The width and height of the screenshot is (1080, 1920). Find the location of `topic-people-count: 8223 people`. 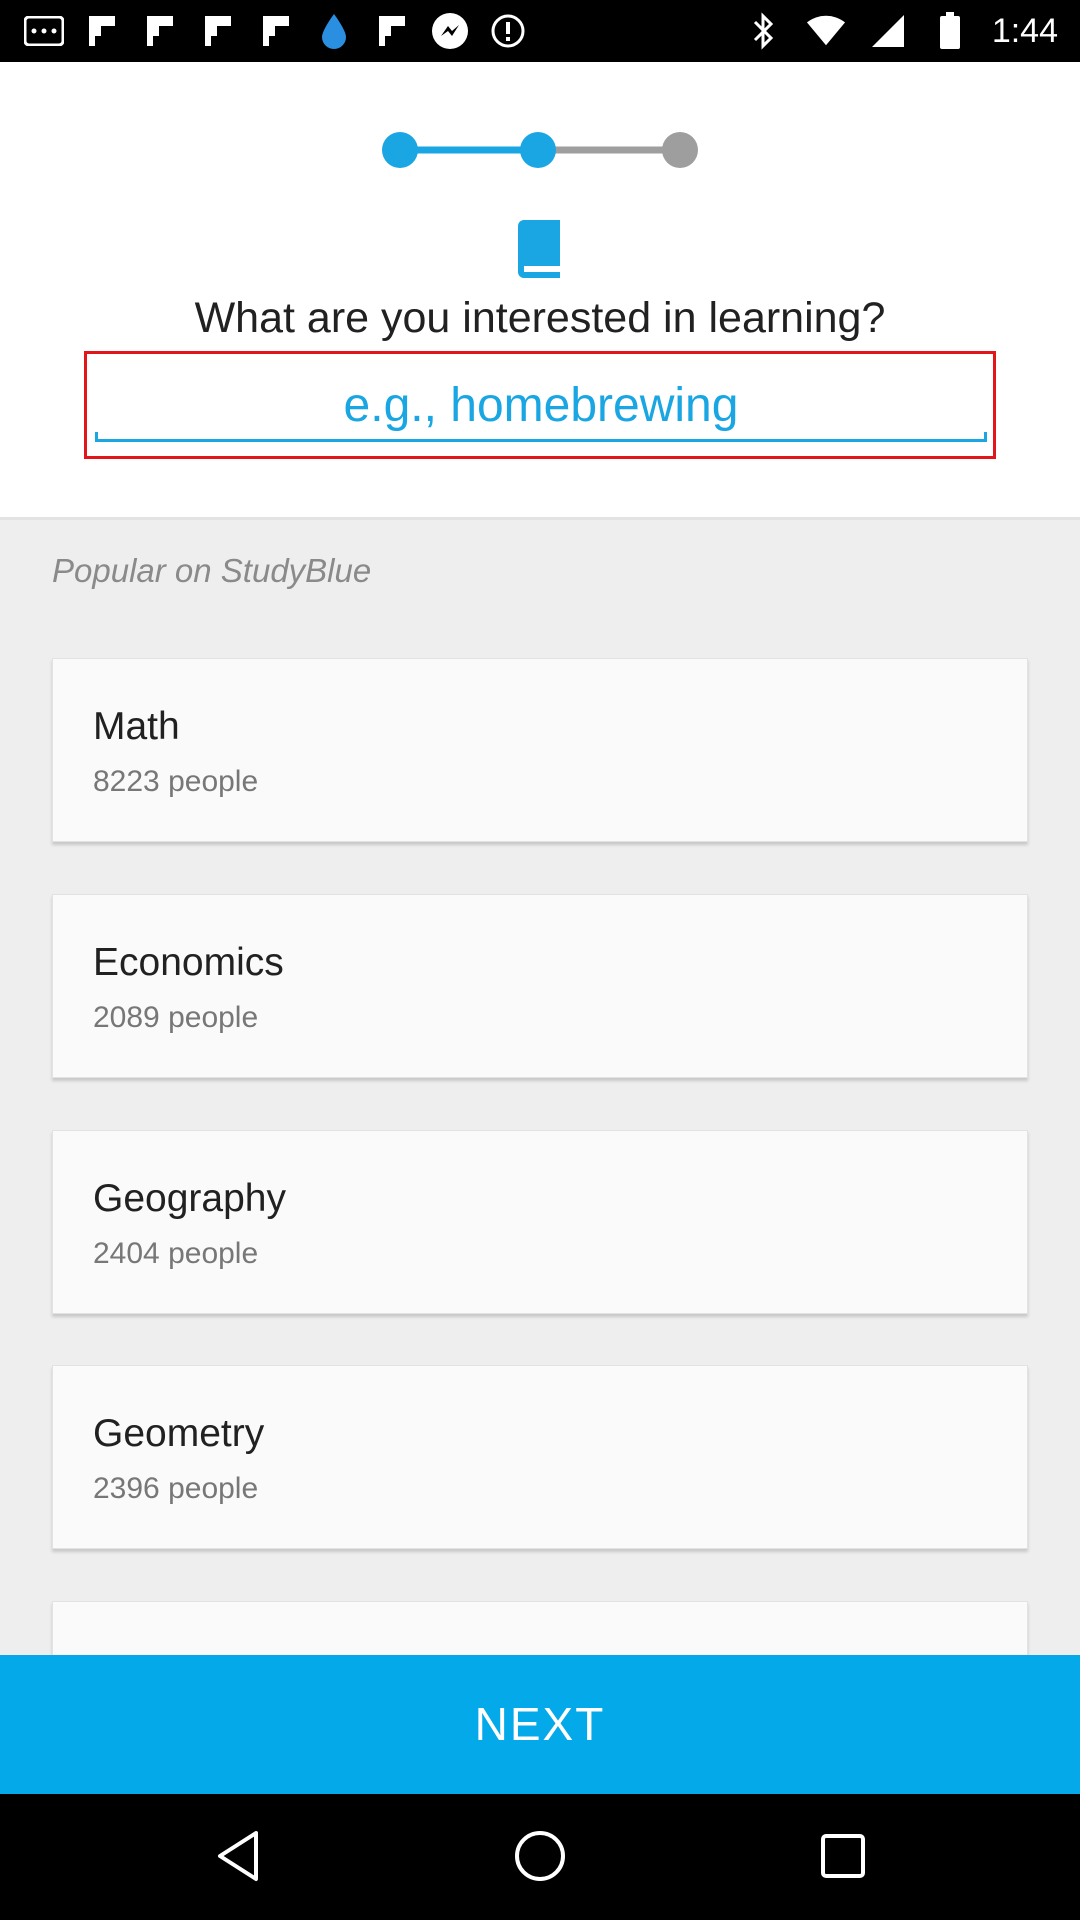

topic-people-count: 8223 people is located at coordinates (176, 781).